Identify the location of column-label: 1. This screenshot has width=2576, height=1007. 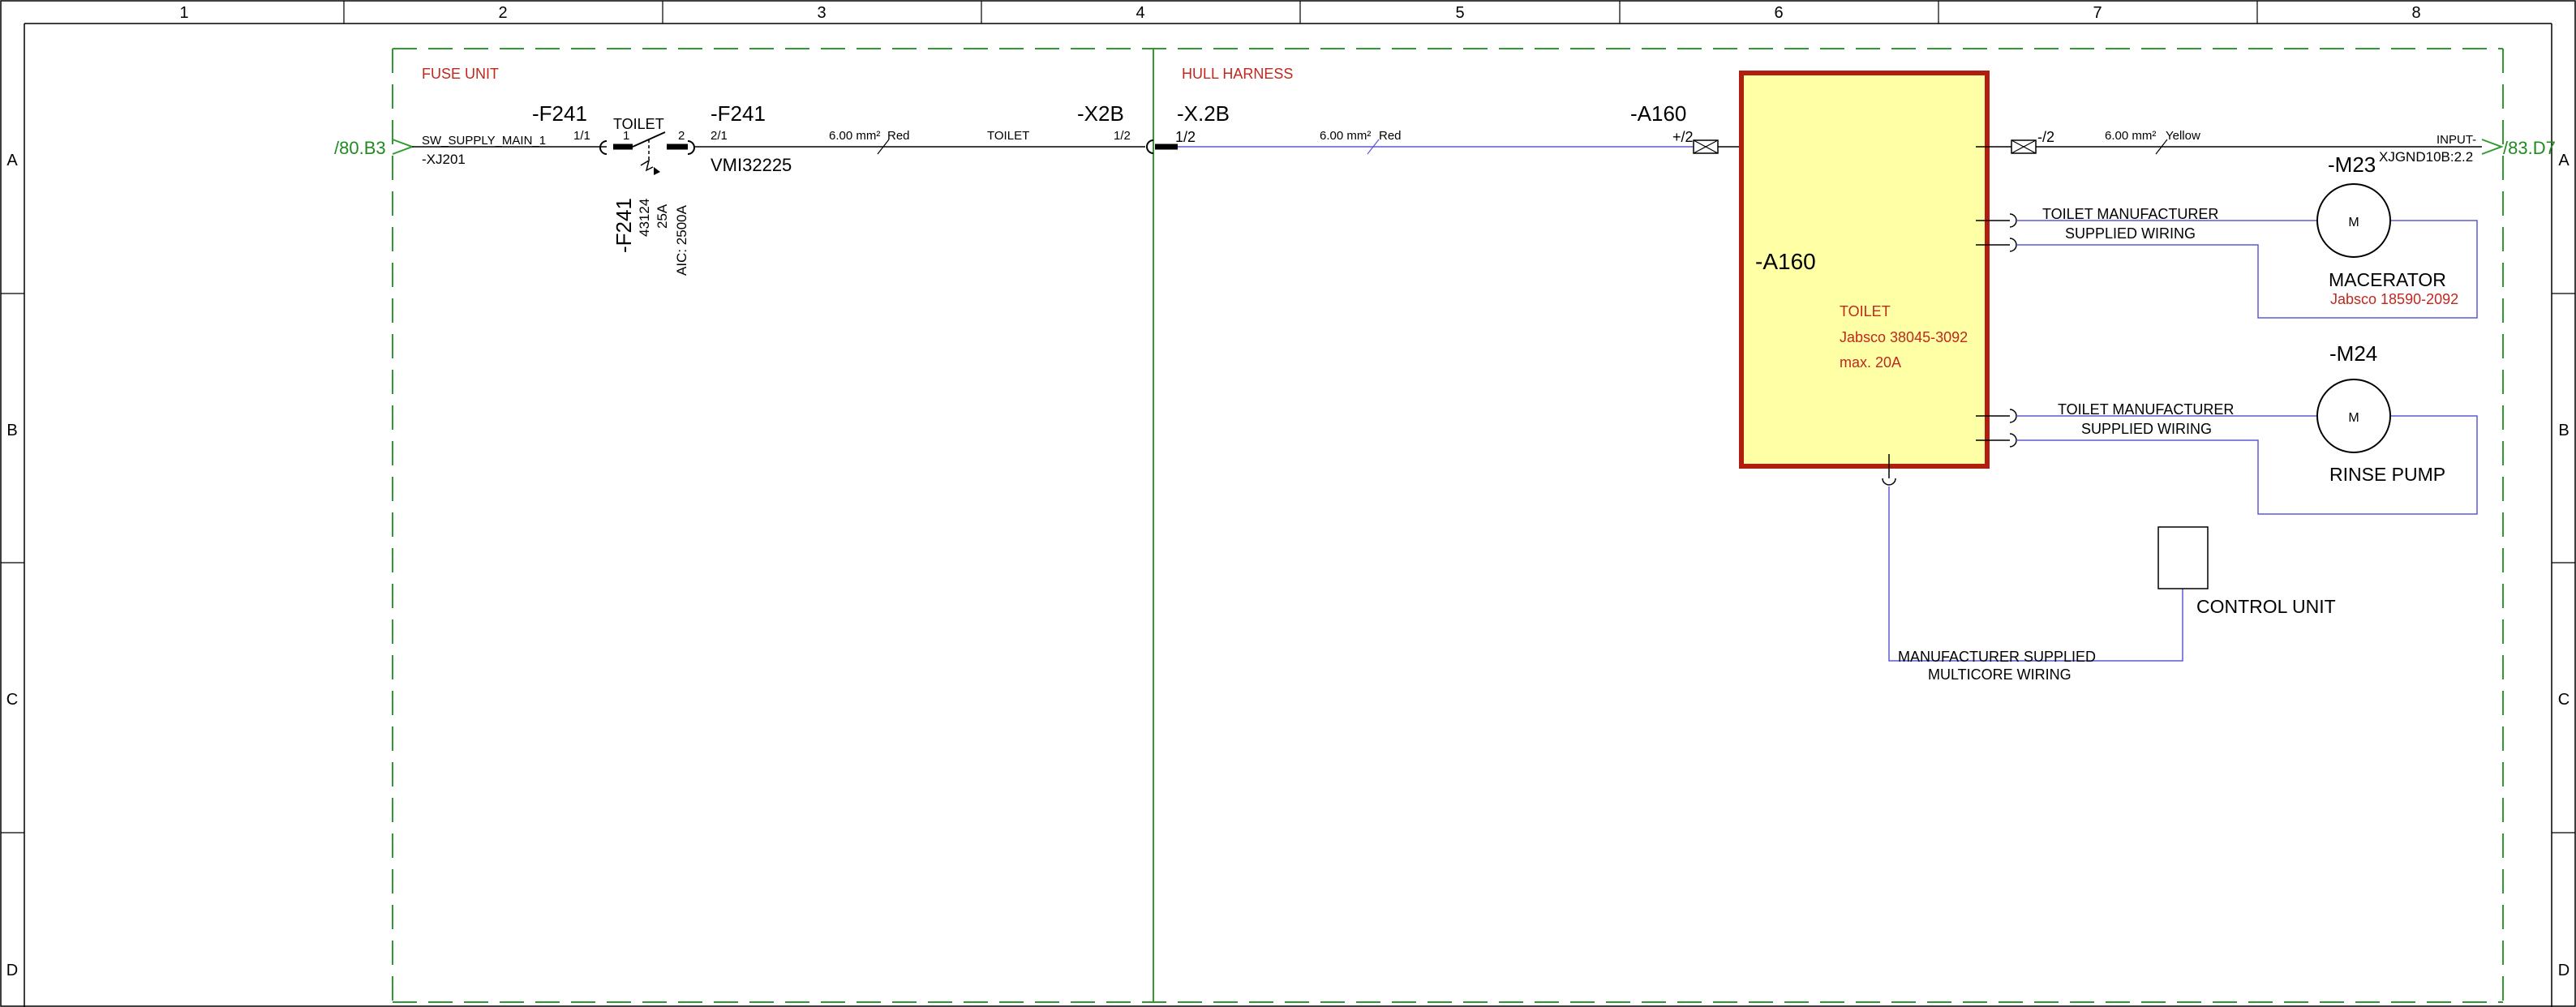
(183, 13).